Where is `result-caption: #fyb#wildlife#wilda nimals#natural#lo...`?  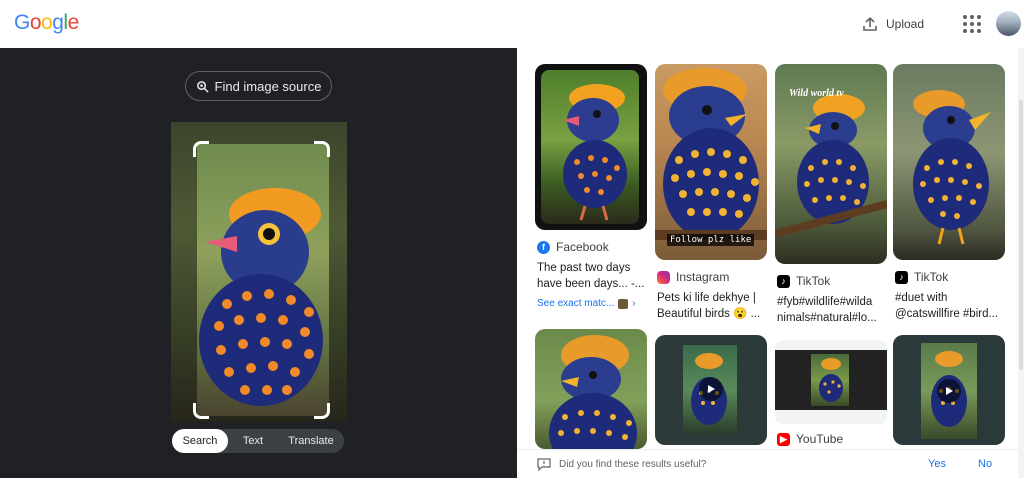
result-caption: #fyb#wildlife#wilda nimals#natural#lo... is located at coordinates (832, 310).